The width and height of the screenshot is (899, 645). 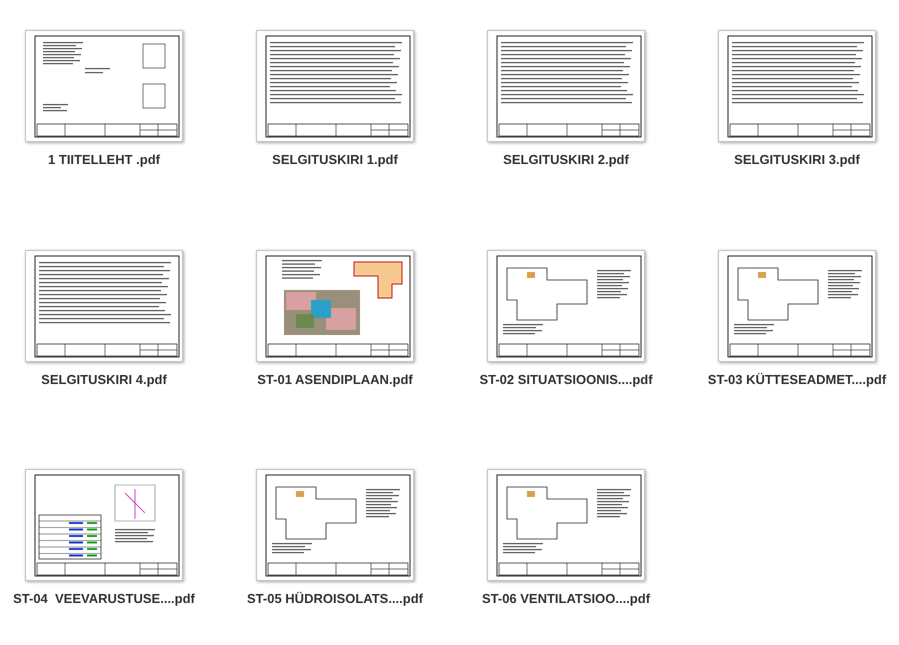 I want to click on file-name: SELGITUSKIRI 2.pdf, so click(x=566, y=160).